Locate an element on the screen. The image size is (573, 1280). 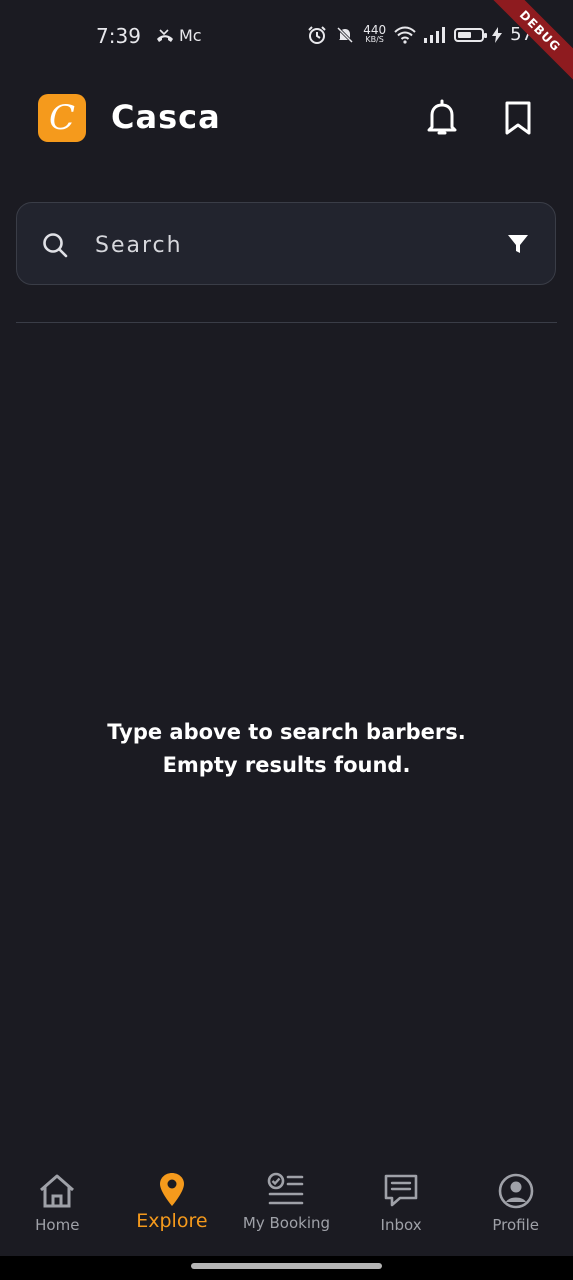
status-time: 7:39 is located at coordinates (118, 36).